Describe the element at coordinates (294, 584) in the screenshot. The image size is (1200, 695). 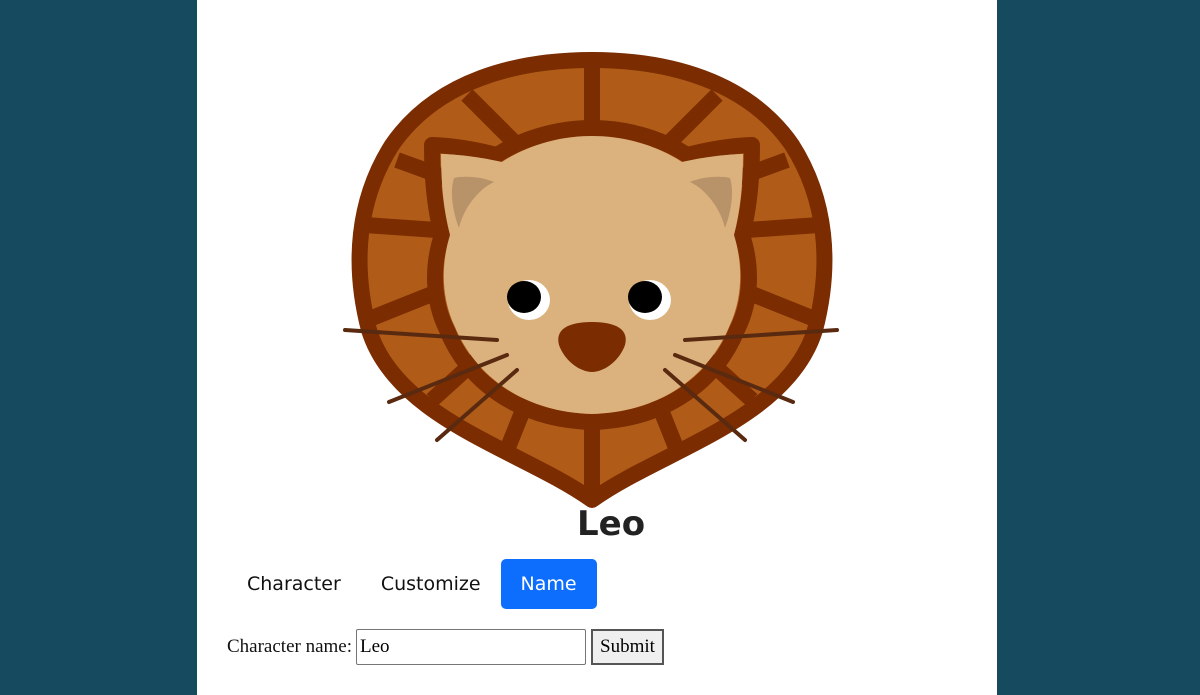
I see `tab-character: Character` at that location.